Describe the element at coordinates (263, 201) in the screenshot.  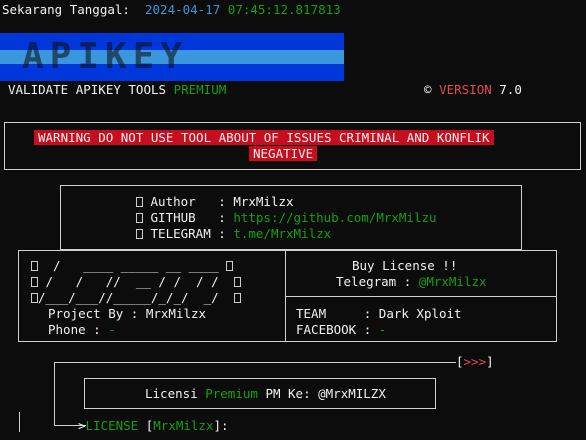
I see `author-value: MrxMilzx` at that location.